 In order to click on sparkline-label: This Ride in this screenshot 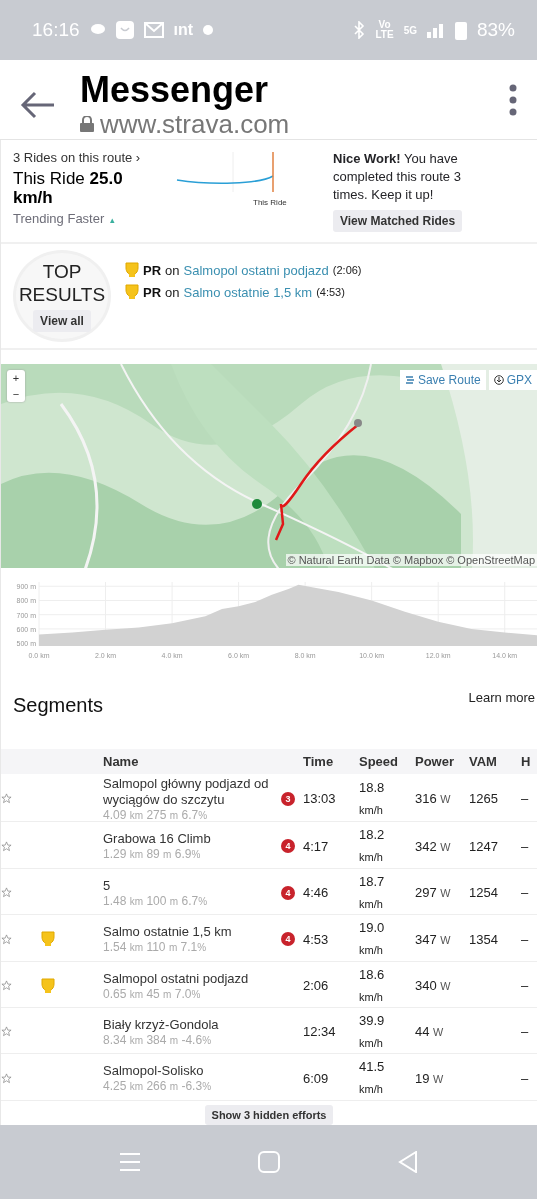, I will do `click(270, 202)`.